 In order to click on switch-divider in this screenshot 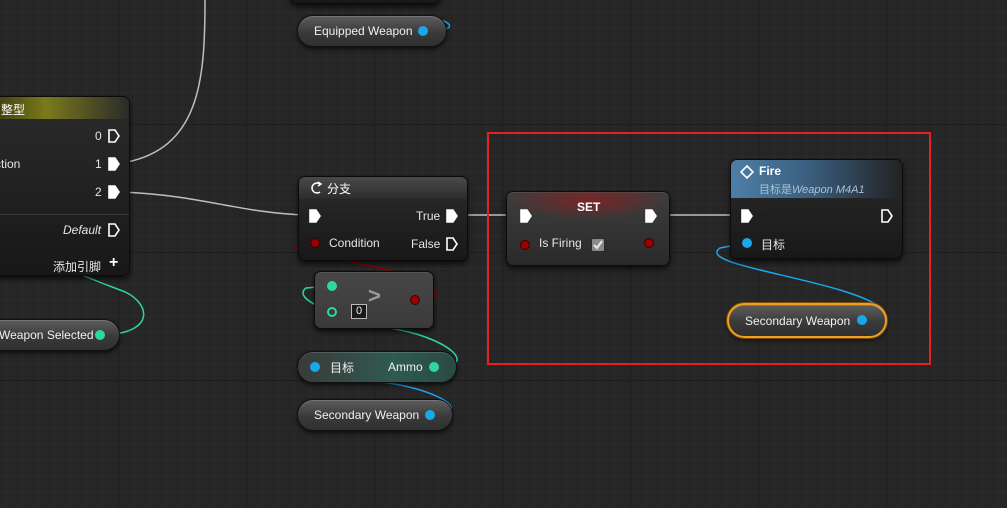, I will do `click(64, 214)`.